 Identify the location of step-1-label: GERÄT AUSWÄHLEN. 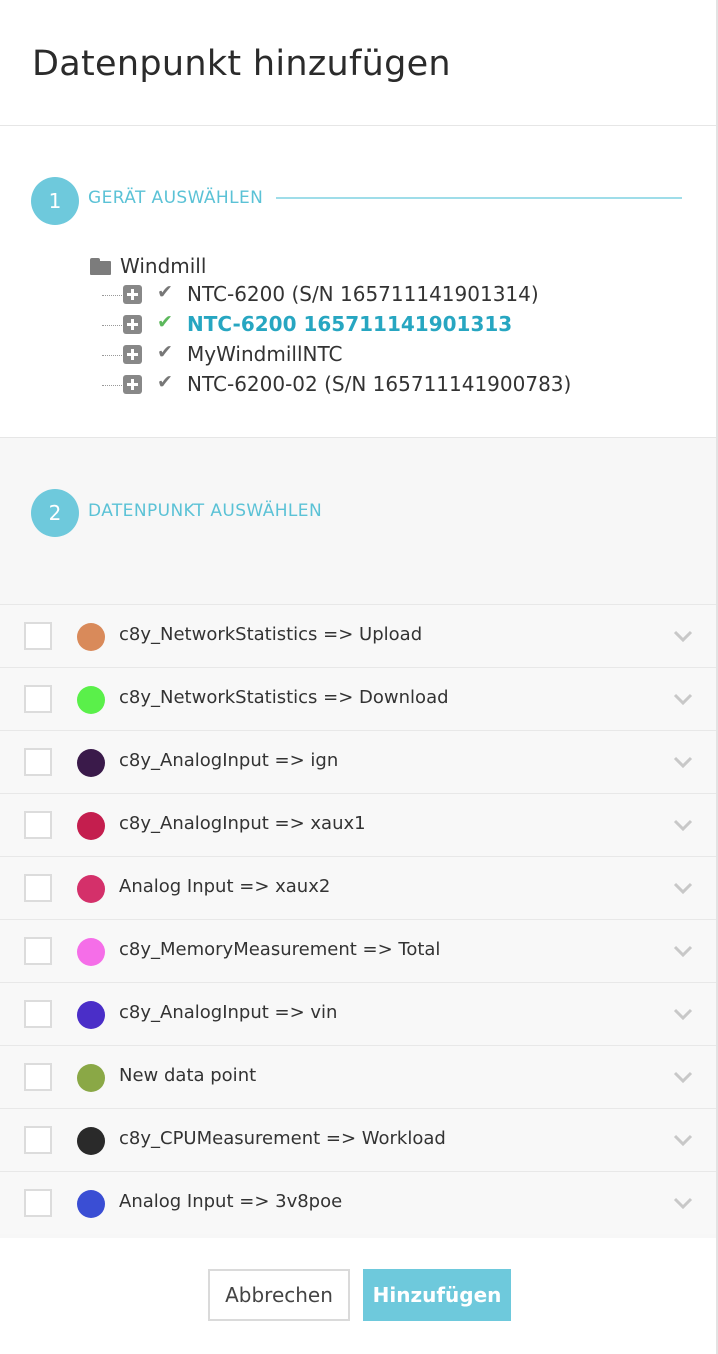
(176, 198).